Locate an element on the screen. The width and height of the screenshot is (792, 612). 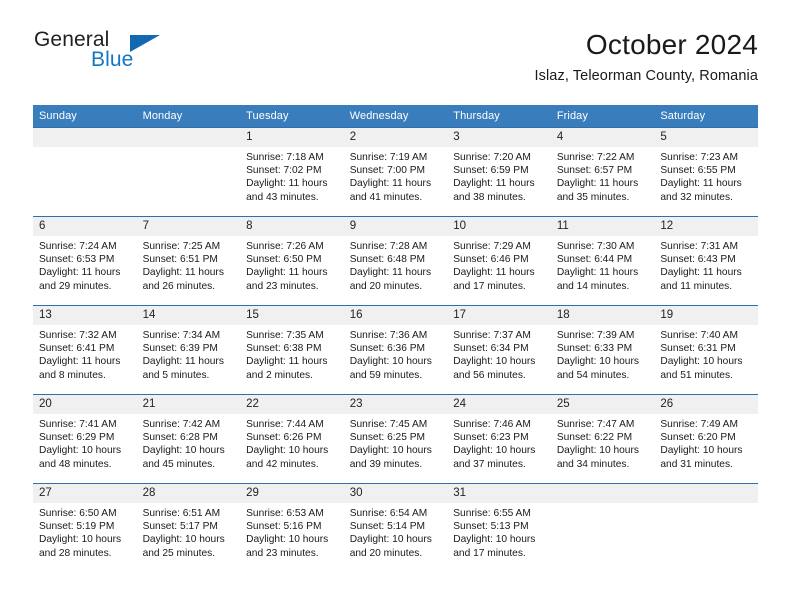
weekday-header-wednesday: Wednesday is located at coordinates (395, 116).